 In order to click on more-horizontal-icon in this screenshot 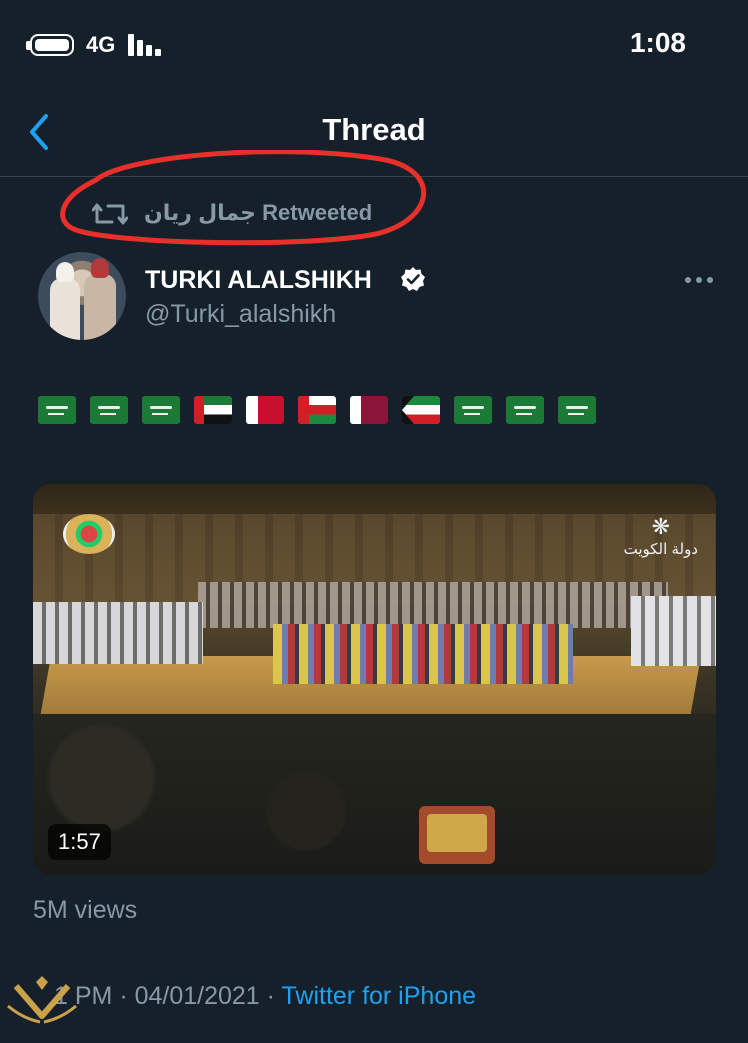, I will do `click(699, 280)`.